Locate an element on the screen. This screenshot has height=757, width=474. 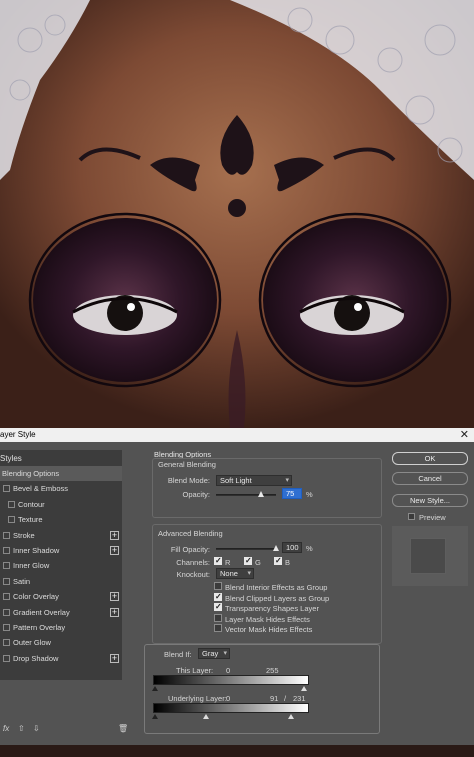
opacity-slider-thumb is located at coordinates (261, 494).